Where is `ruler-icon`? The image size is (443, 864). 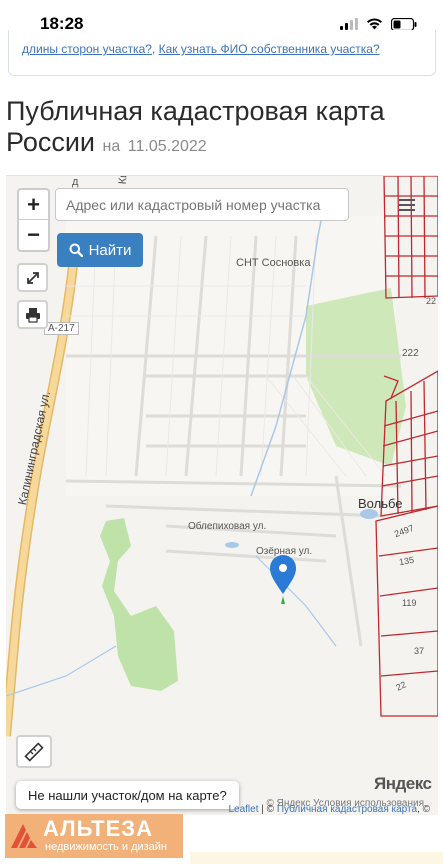
ruler-icon is located at coordinates (34, 751).